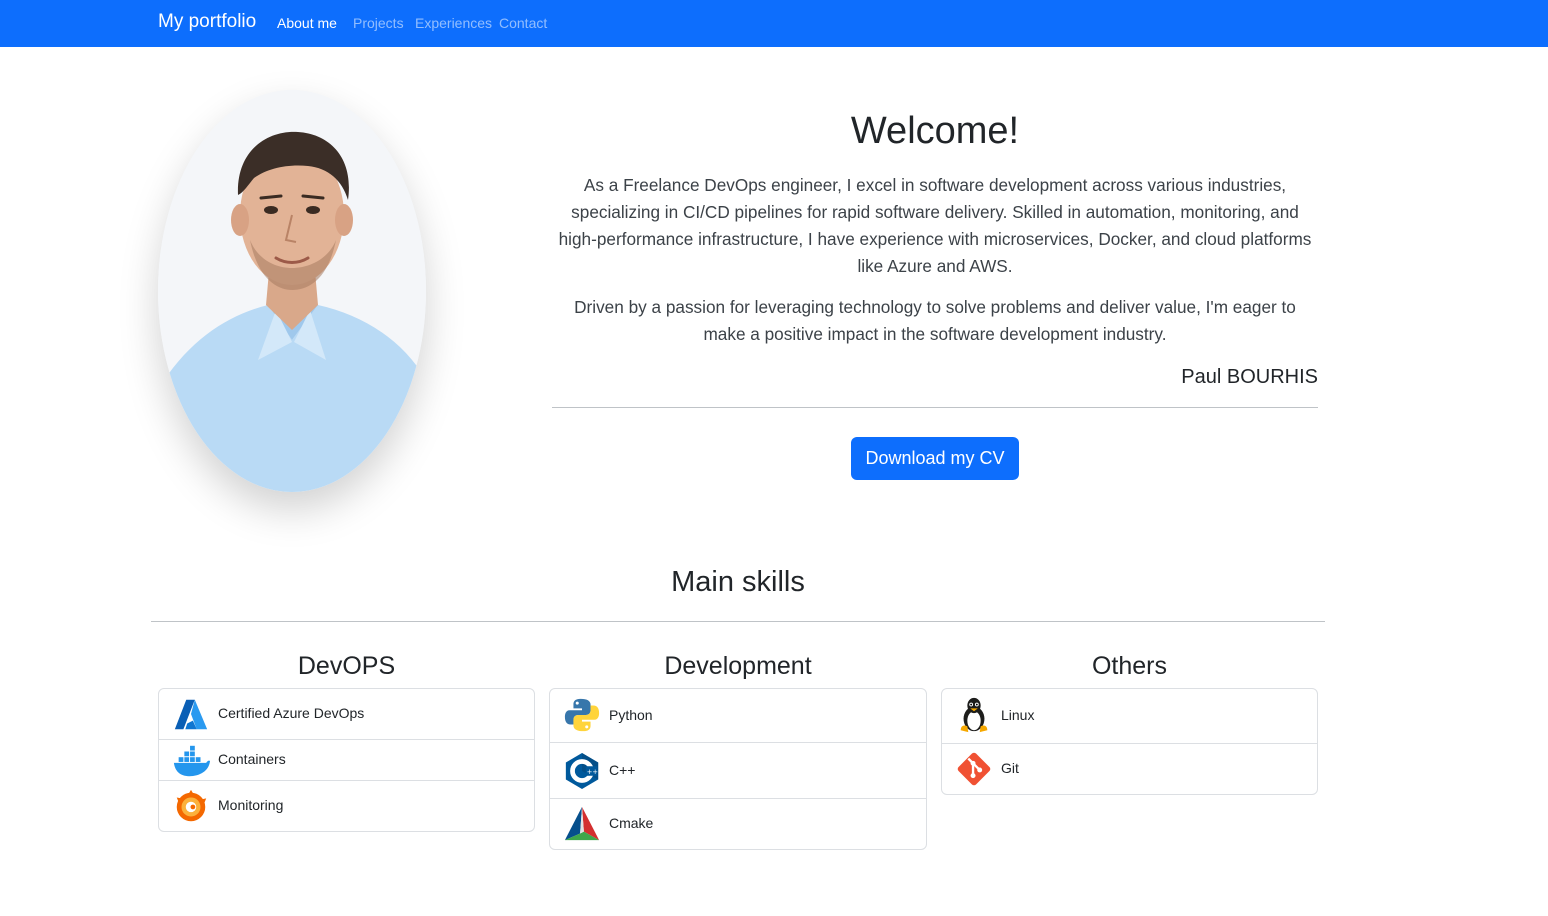 The height and width of the screenshot is (916, 1548). I want to click on skill-label: Certified Azure DevOps, so click(291, 713).